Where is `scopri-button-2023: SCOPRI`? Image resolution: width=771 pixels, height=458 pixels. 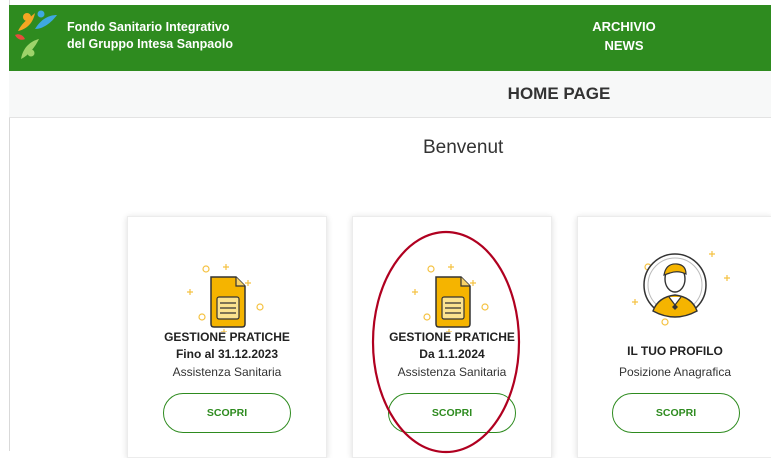 scopri-button-2023: SCOPRI is located at coordinates (227, 413).